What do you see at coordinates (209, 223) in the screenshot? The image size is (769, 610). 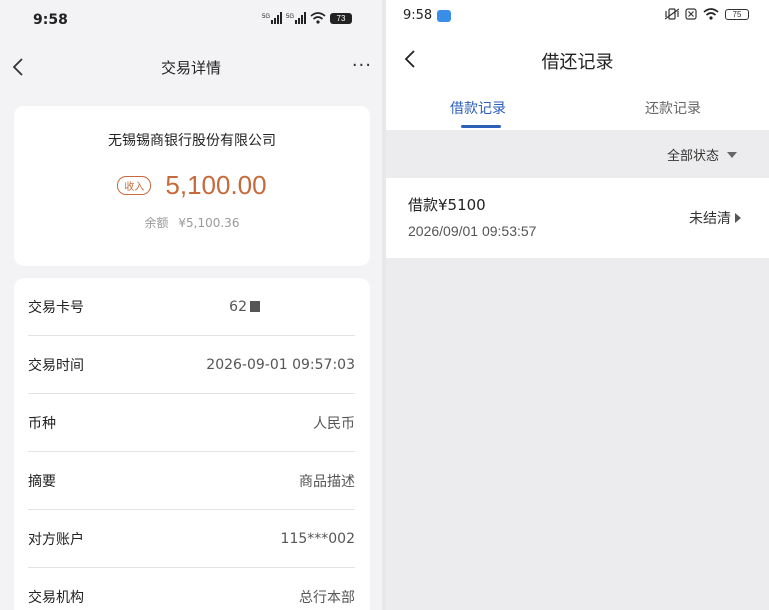 I see `balance-value: ¥5,100.36` at bounding box center [209, 223].